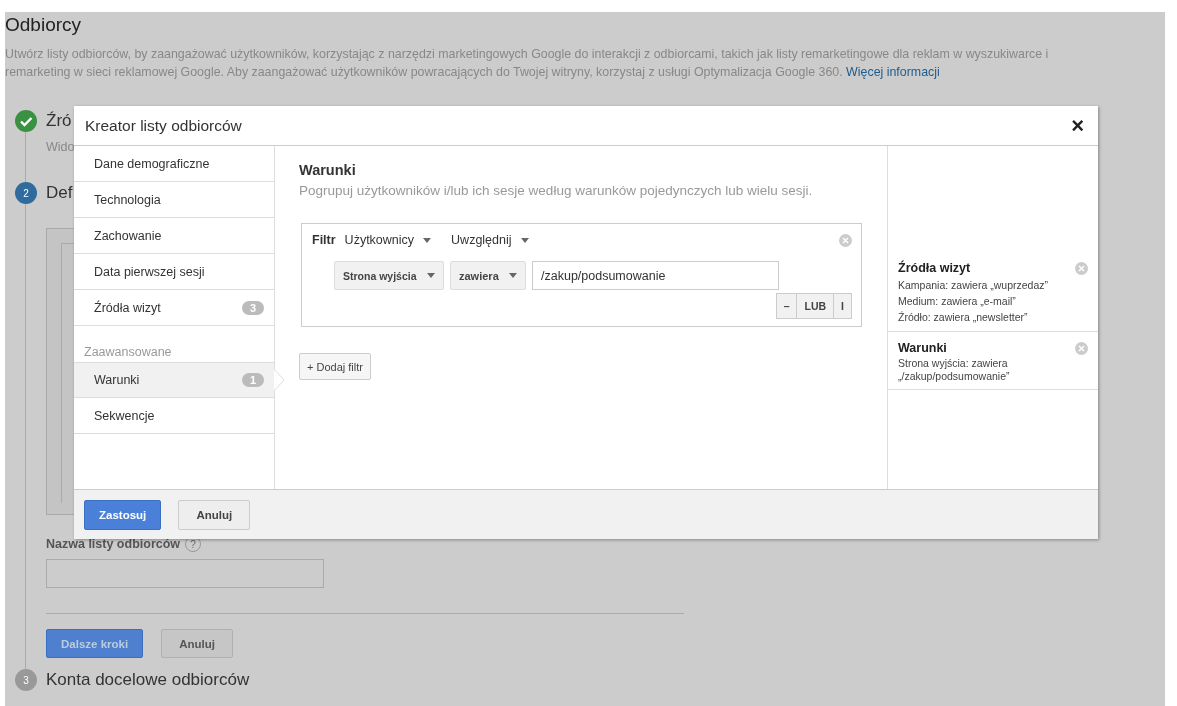 Image resolution: width=1177 pixels, height=706 pixels. Describe the element at coordinates (174, 236) in the screenshot. I see `nav-item: Zachowanie` at that location.